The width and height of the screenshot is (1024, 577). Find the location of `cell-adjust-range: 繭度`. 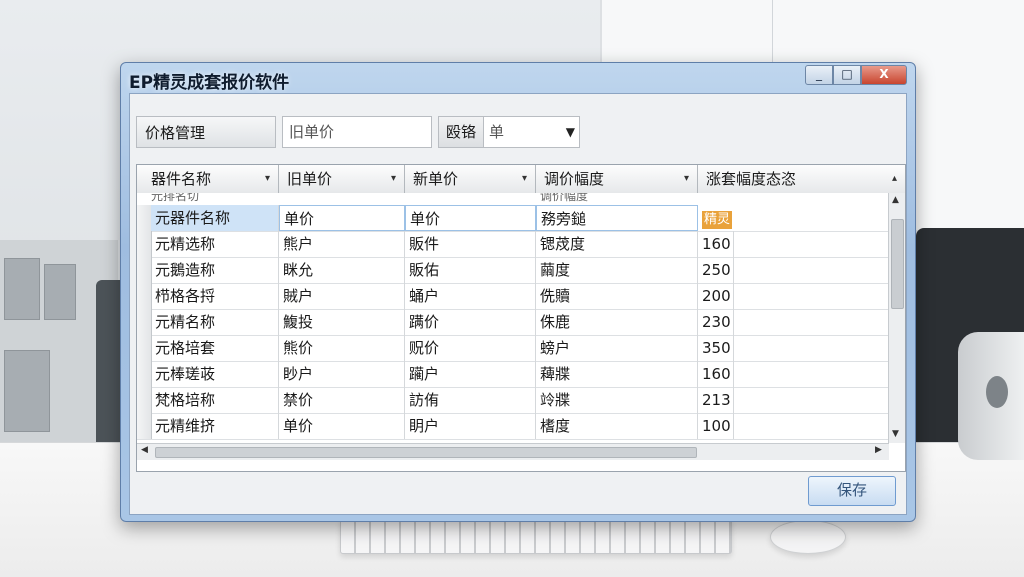

cell-adjust-range: 繭度 is located at coordinates (617, 270).